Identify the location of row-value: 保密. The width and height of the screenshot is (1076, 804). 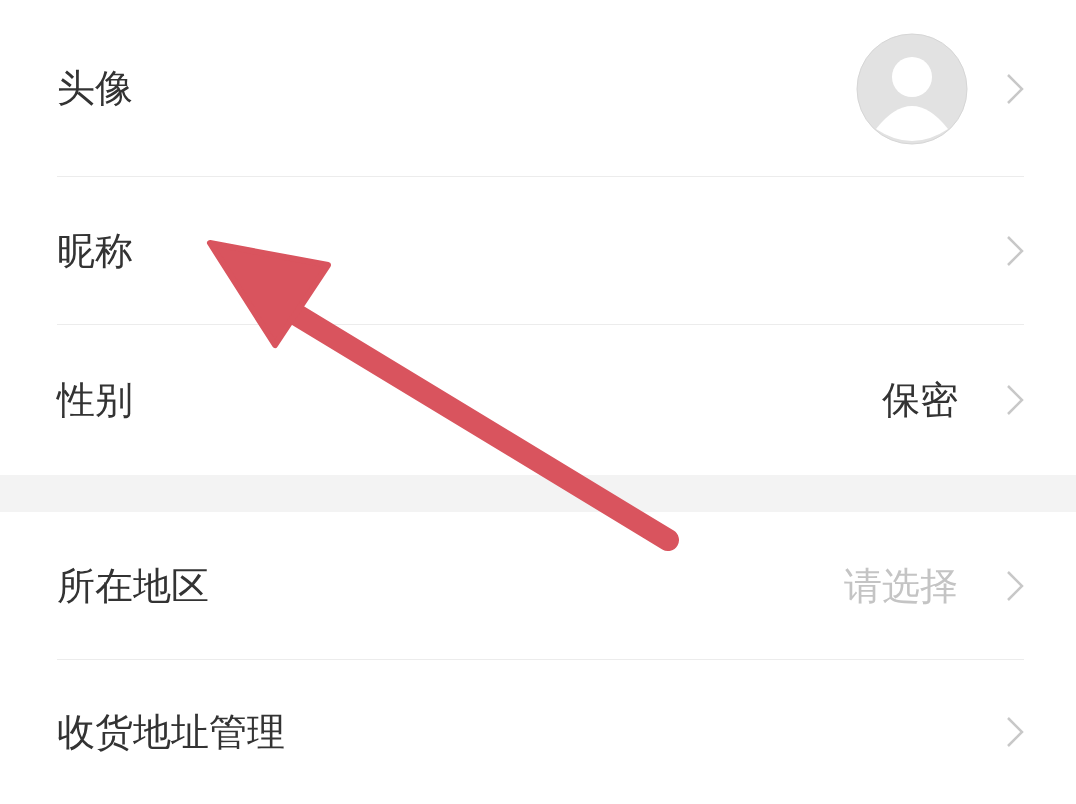
(920, 400).